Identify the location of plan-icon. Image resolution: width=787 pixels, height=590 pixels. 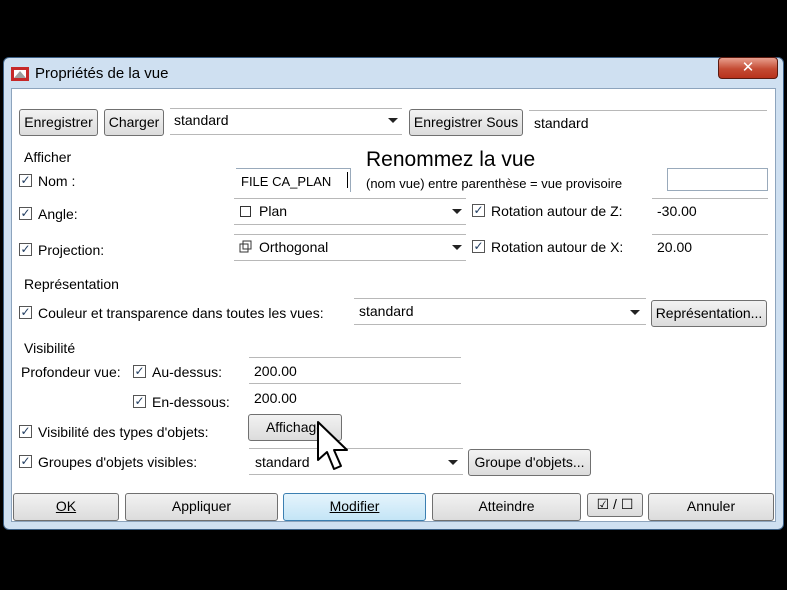
(245, 211).